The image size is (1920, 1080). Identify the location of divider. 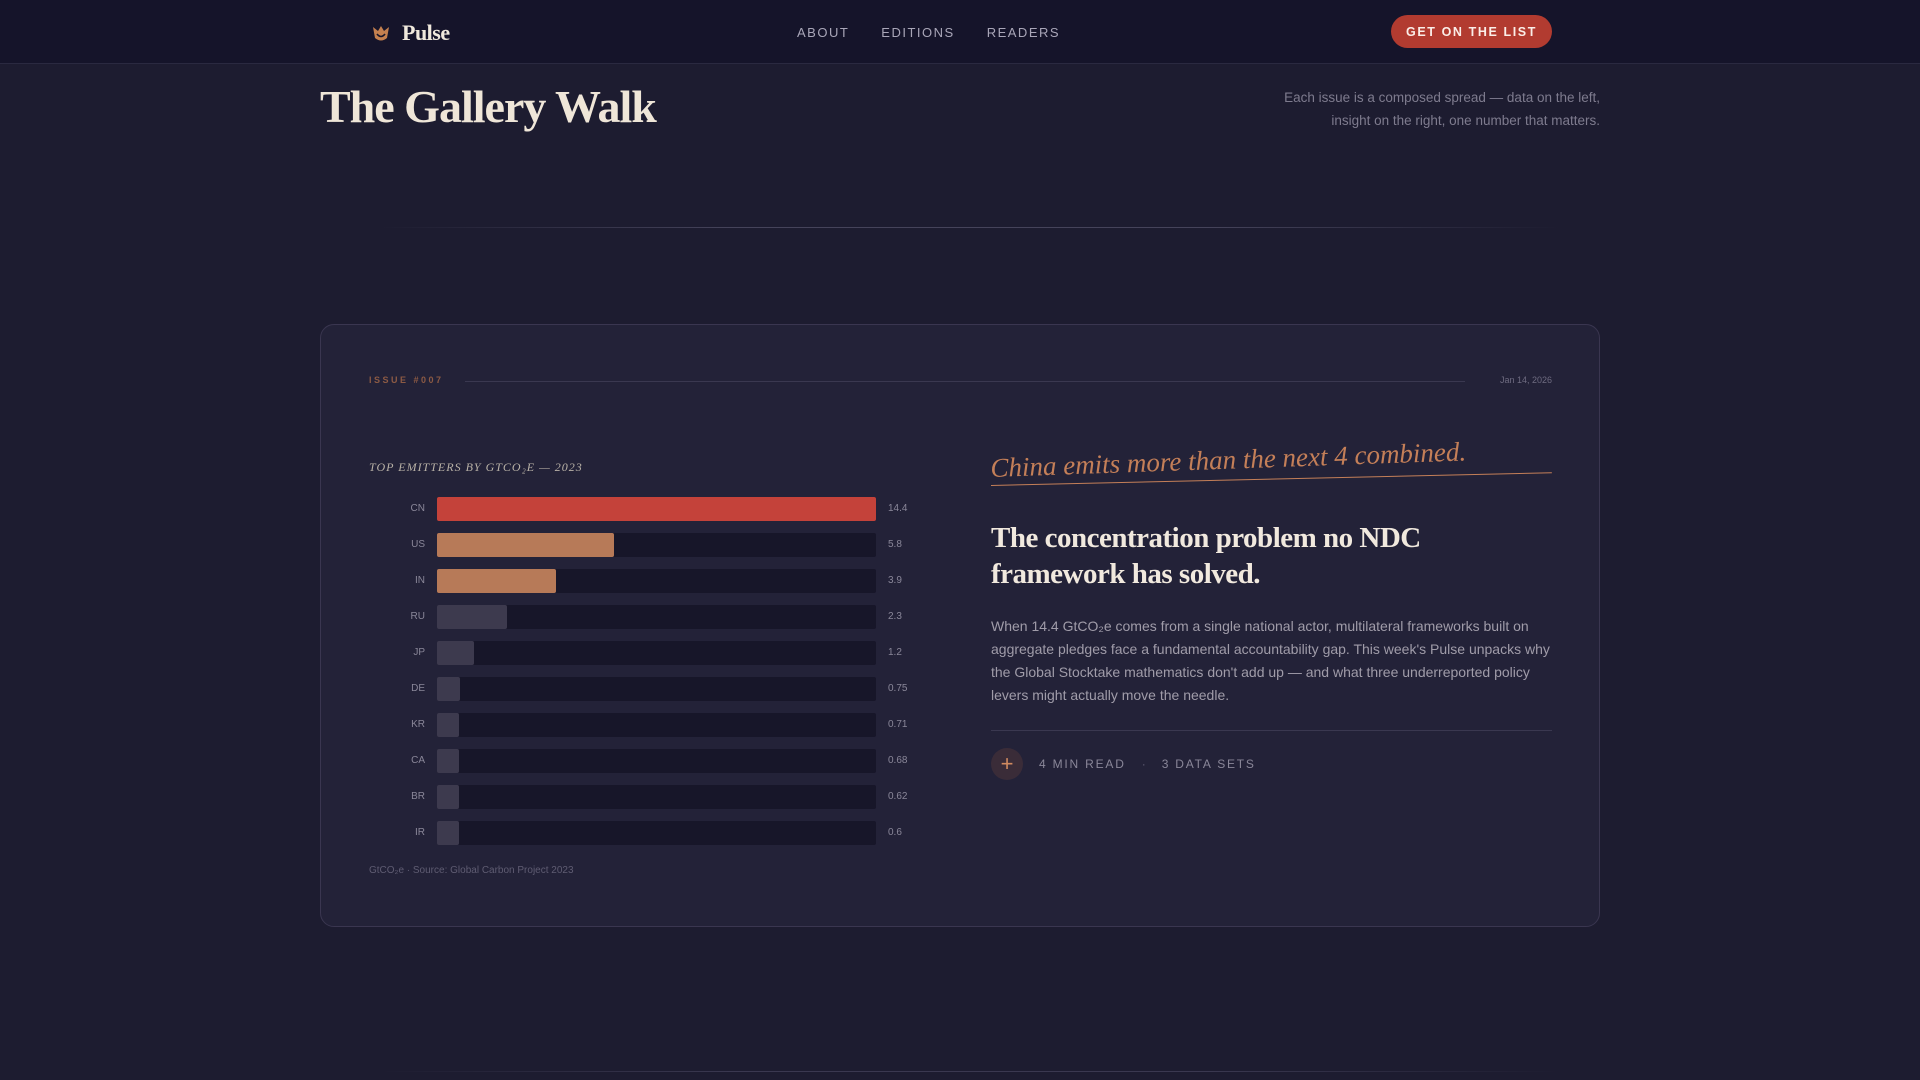
(970, 227).